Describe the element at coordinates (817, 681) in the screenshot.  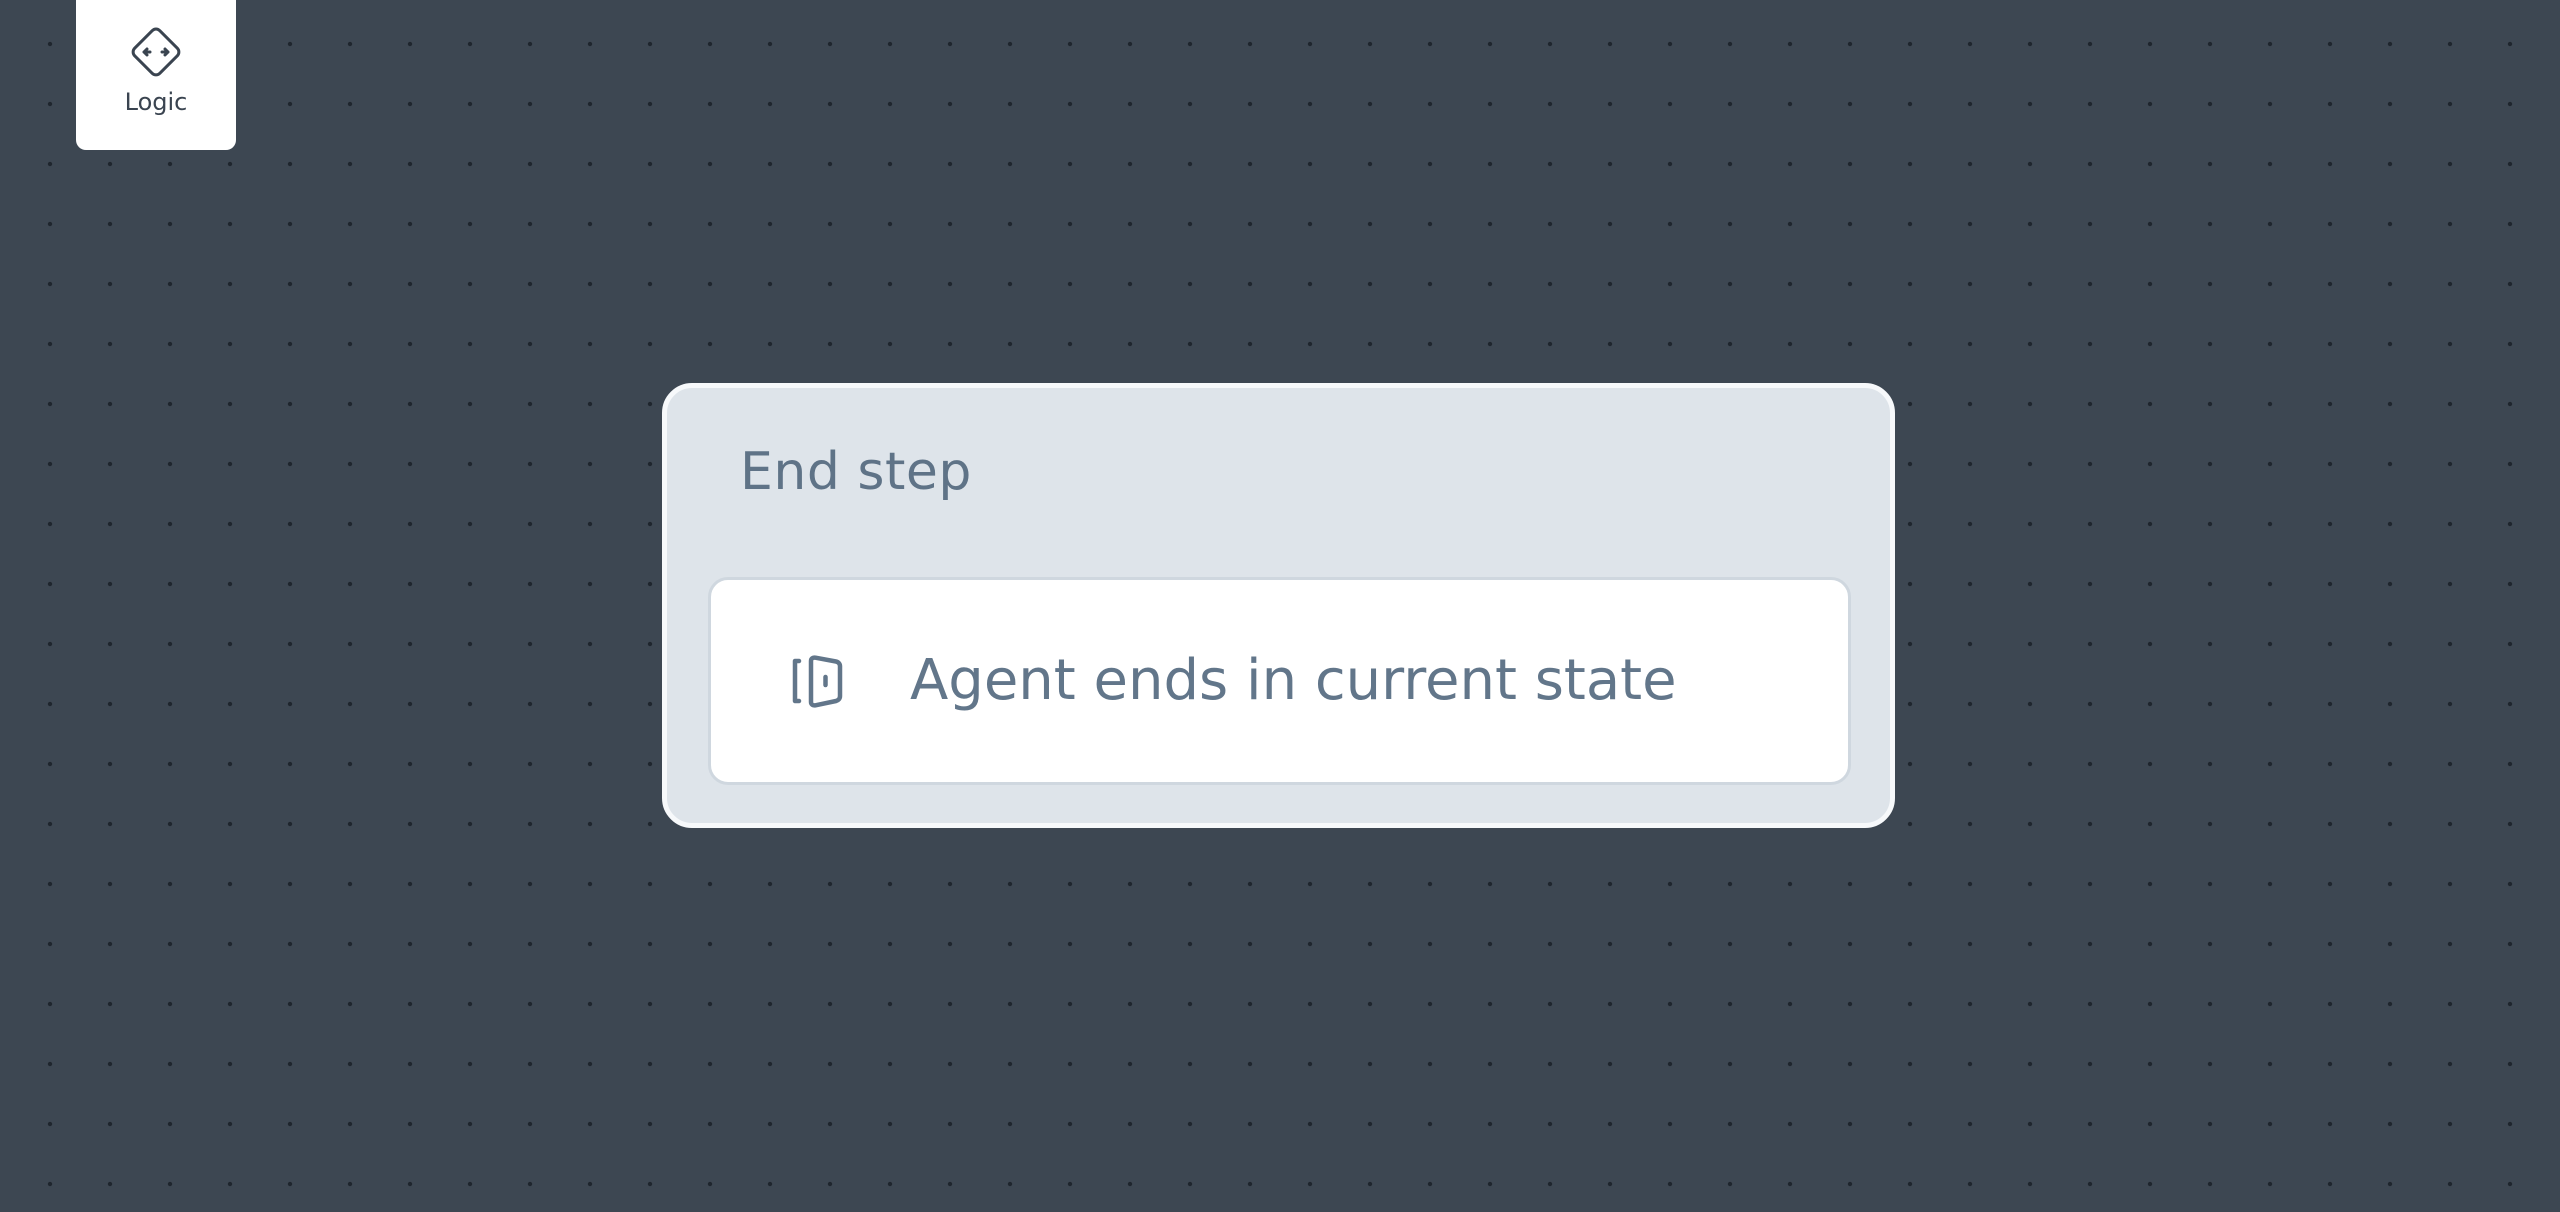
I see `door-icon` at that location.